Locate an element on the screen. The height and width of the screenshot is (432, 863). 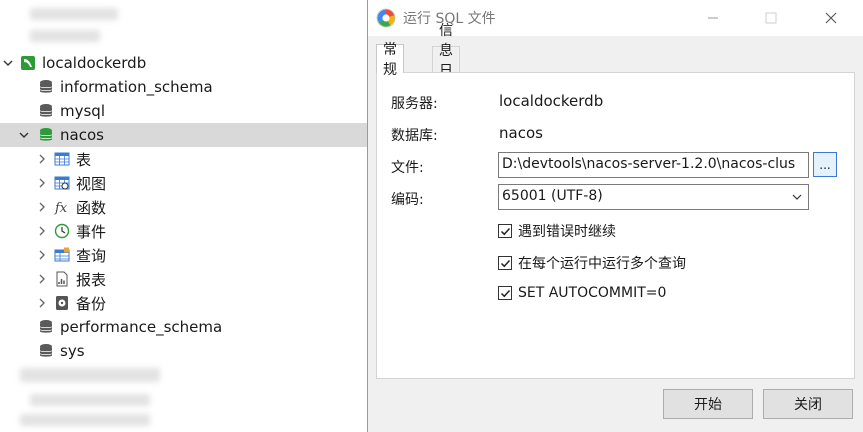
server-label: 服务器: is located at coordinates (414, 104).